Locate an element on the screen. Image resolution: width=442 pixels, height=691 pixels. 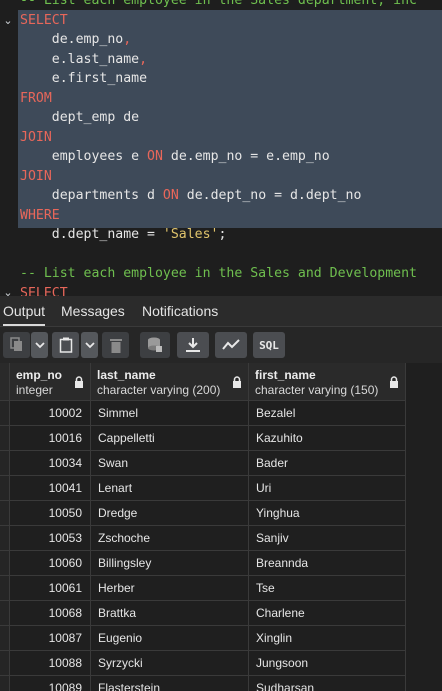
table-cell: Xinglin is located at coordinates (327, 638).